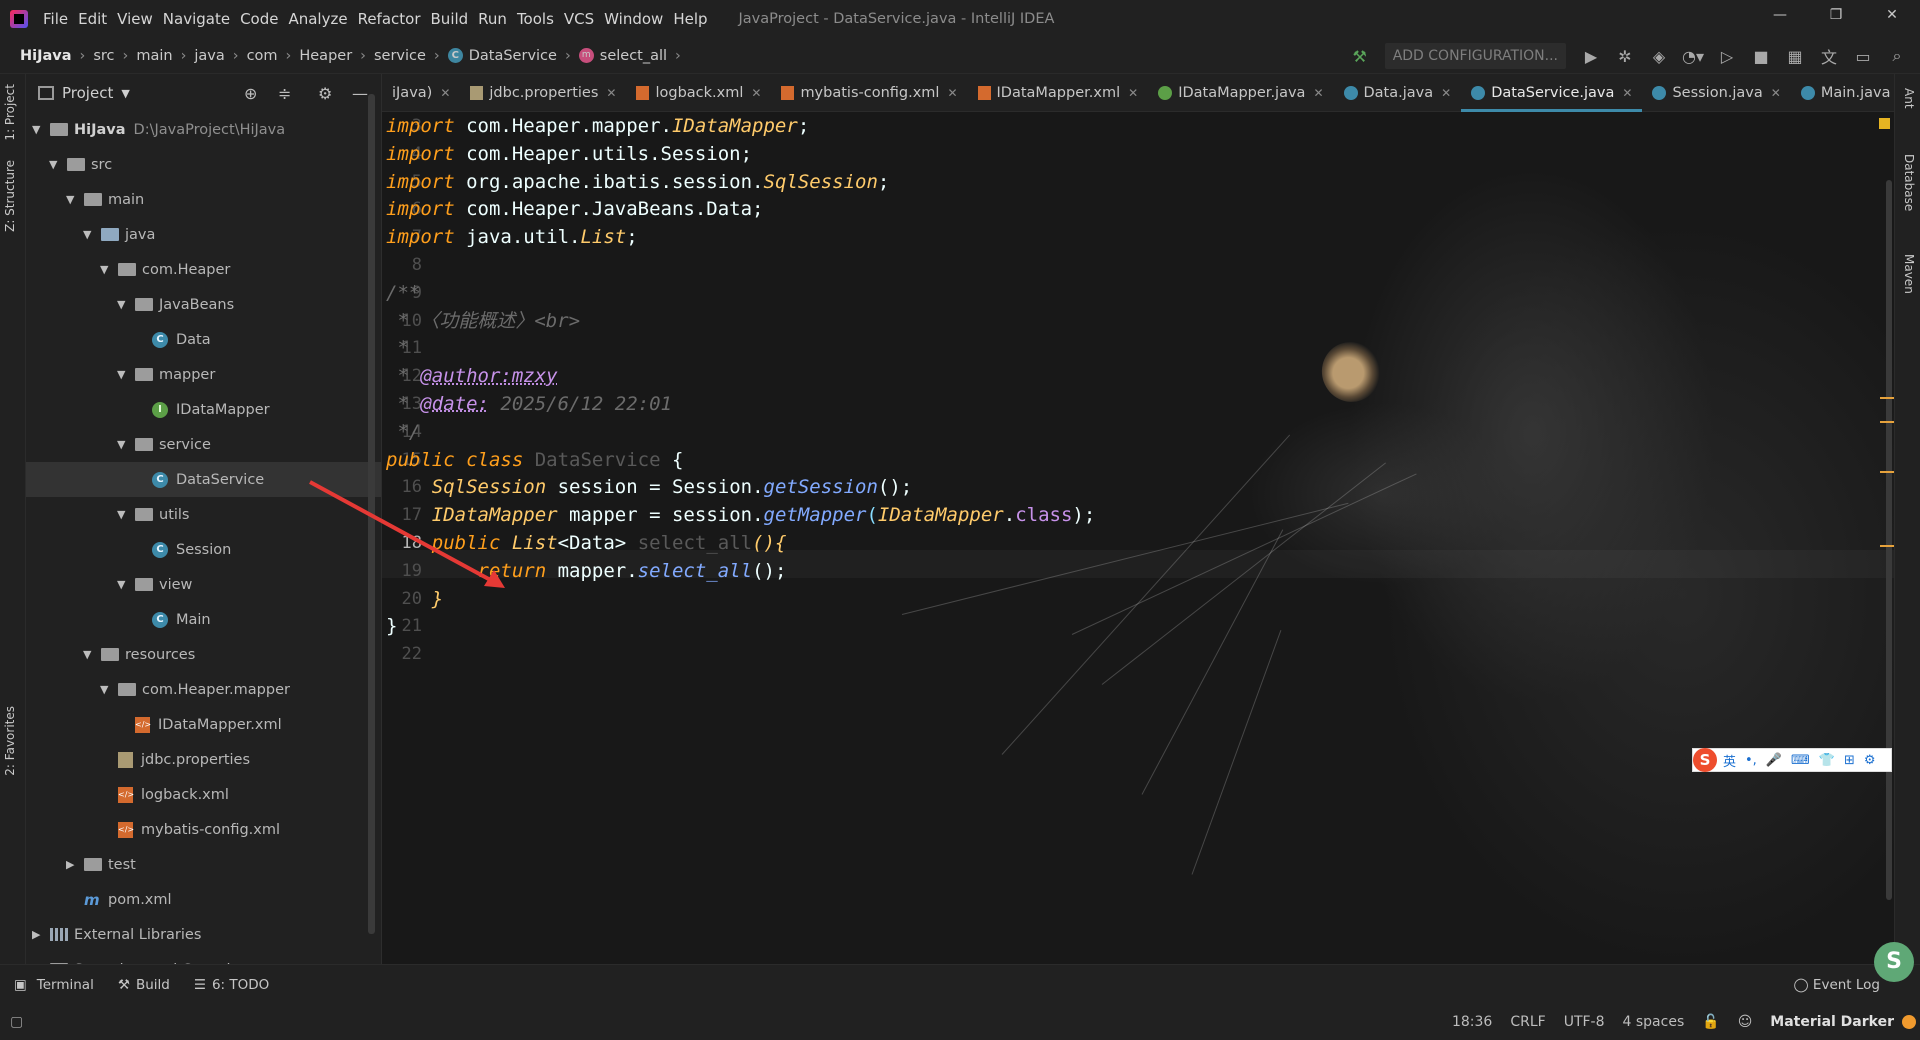 This screenshot has height=1040, width=1920. Describe the element at coordinates (1584, 1022) in the screenshot. I see `file-encoding: UTF-8` at that location.